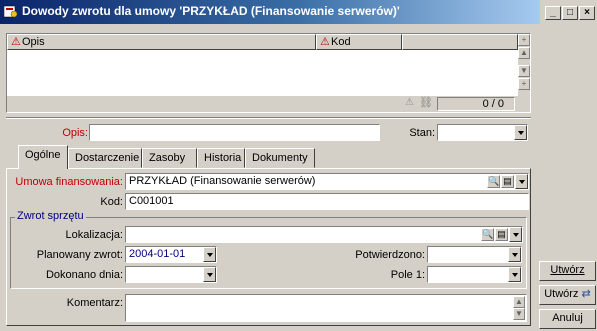 The image size is (597, 331). I want to click on link-icon: ⛓, so click(426, 102).